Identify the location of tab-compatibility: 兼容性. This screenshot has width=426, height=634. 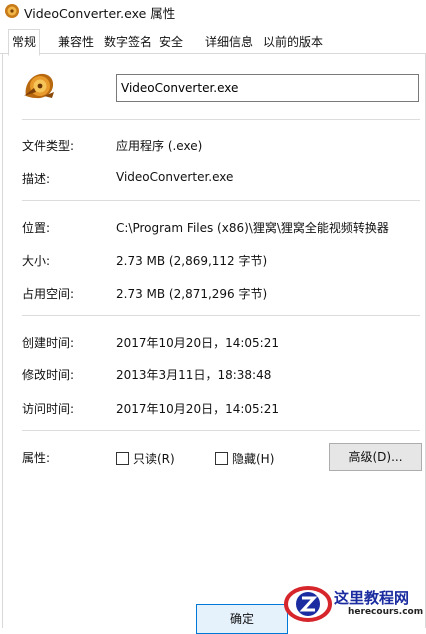
(76, 42).